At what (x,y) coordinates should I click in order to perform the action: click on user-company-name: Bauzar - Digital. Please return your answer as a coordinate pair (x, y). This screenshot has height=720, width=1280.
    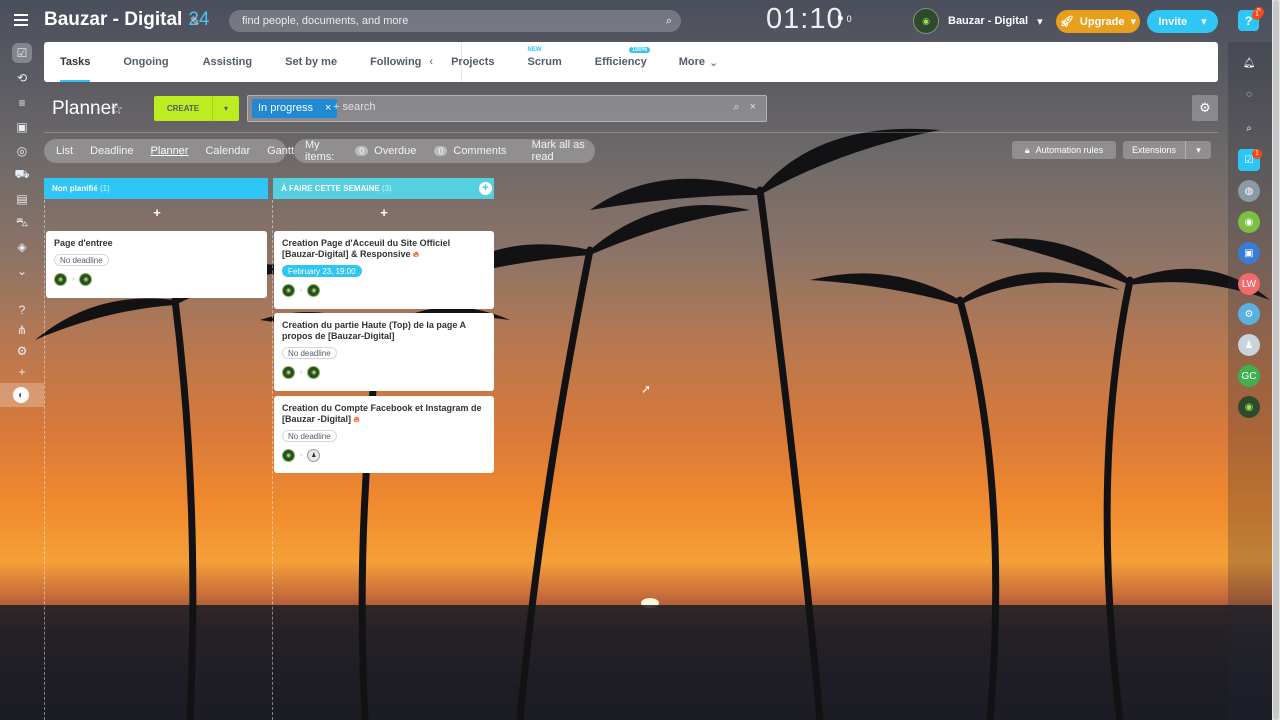
    Looking at the image, I should click on (988, 21).